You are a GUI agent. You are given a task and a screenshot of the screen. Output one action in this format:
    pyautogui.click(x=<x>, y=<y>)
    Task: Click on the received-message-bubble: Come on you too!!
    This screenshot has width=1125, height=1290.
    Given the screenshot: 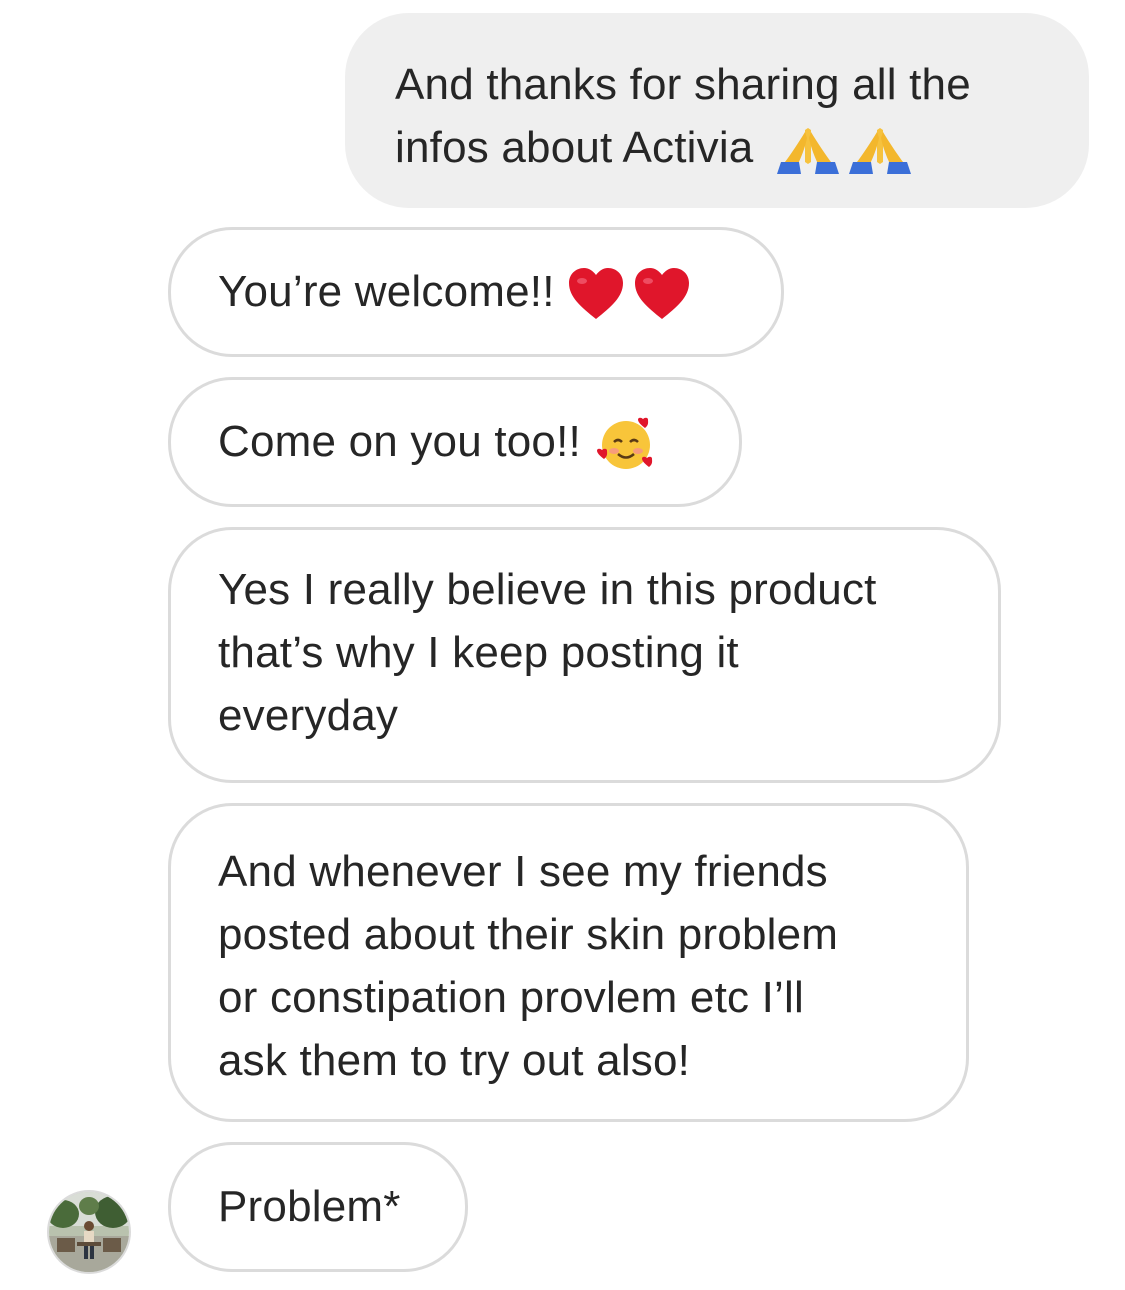 What is the action you would take?
    pyautogui.click(x=455, y=442)
    